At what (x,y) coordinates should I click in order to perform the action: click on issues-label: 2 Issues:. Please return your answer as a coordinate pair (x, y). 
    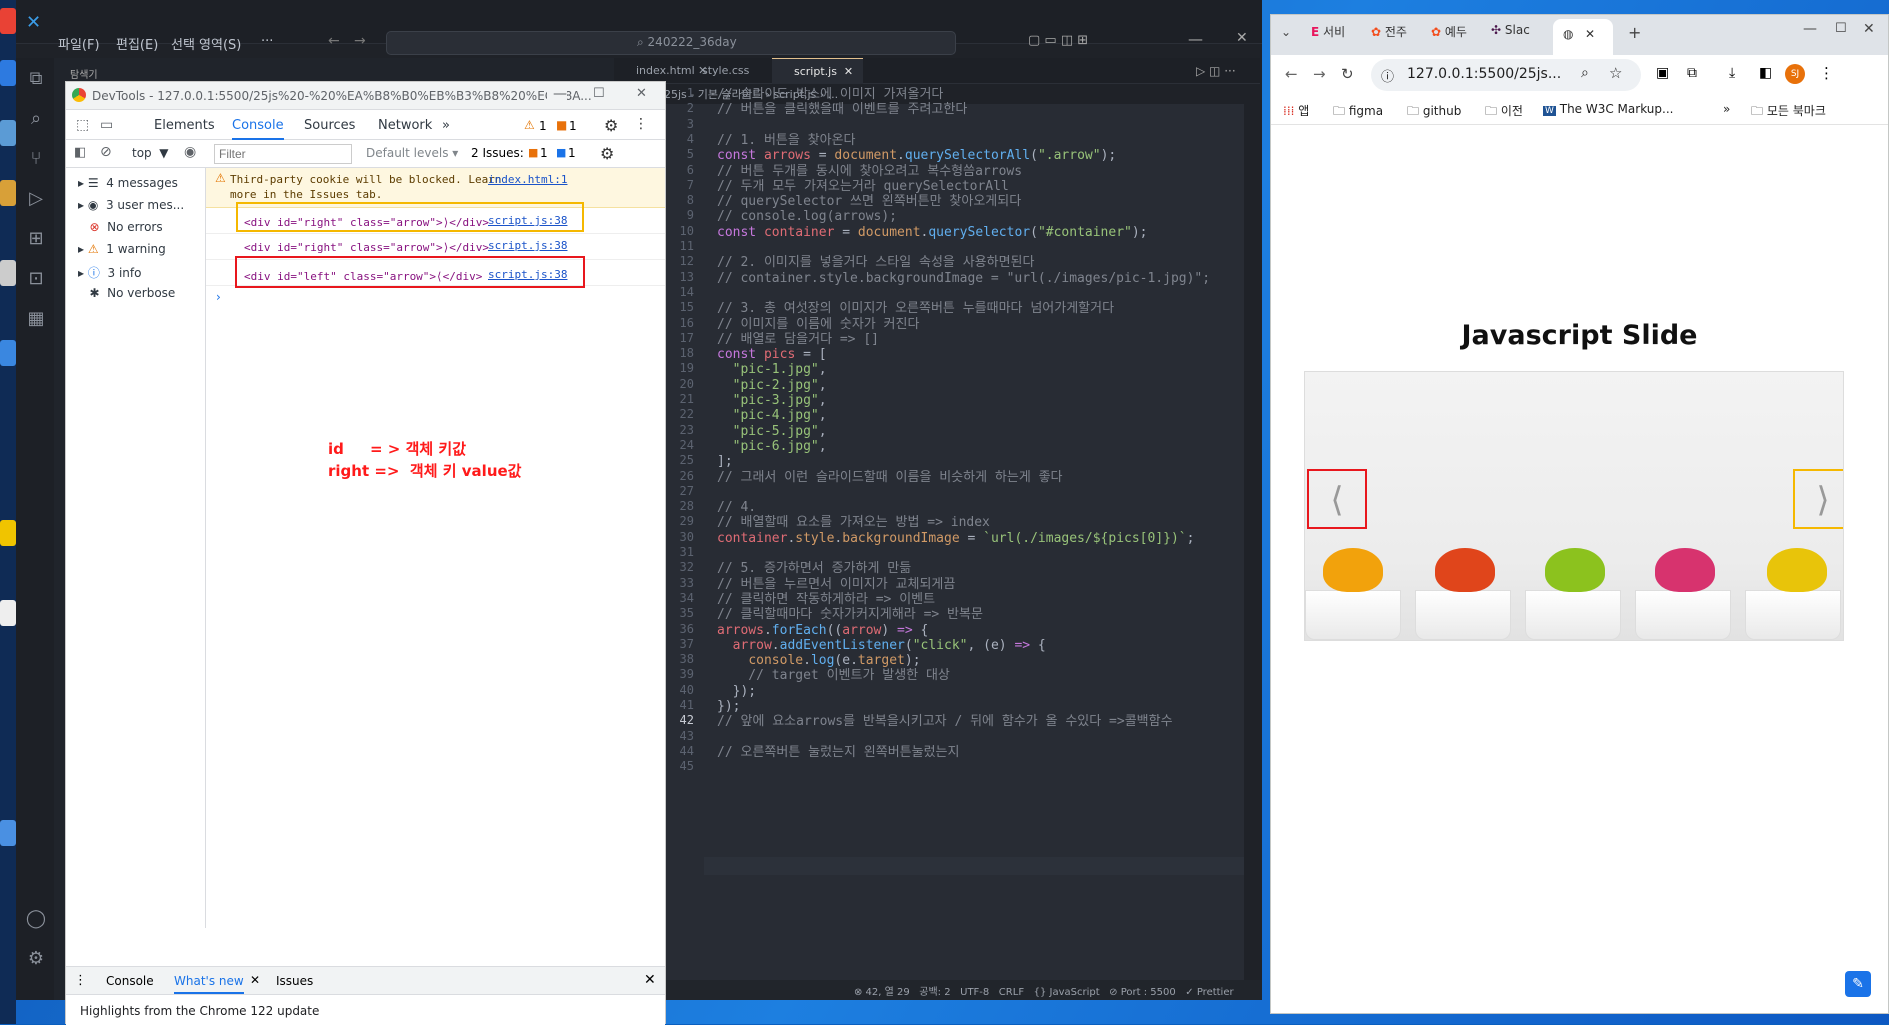
    Looking at the image, I should click on (497, 153).